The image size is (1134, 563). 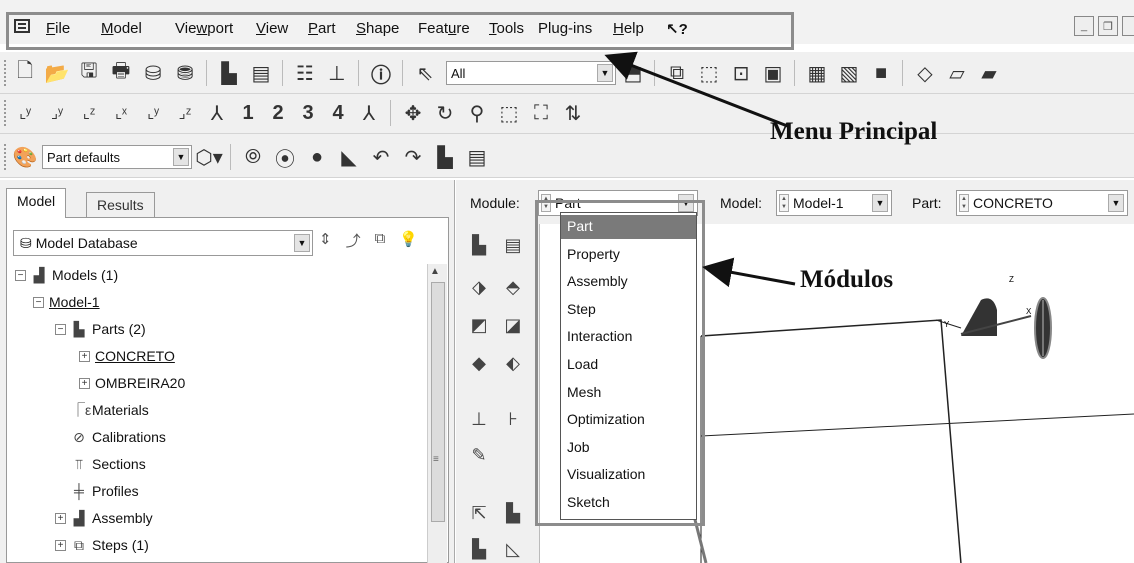 I want to click on modulos-annotation: Módulos, so click(x=847, y=279).